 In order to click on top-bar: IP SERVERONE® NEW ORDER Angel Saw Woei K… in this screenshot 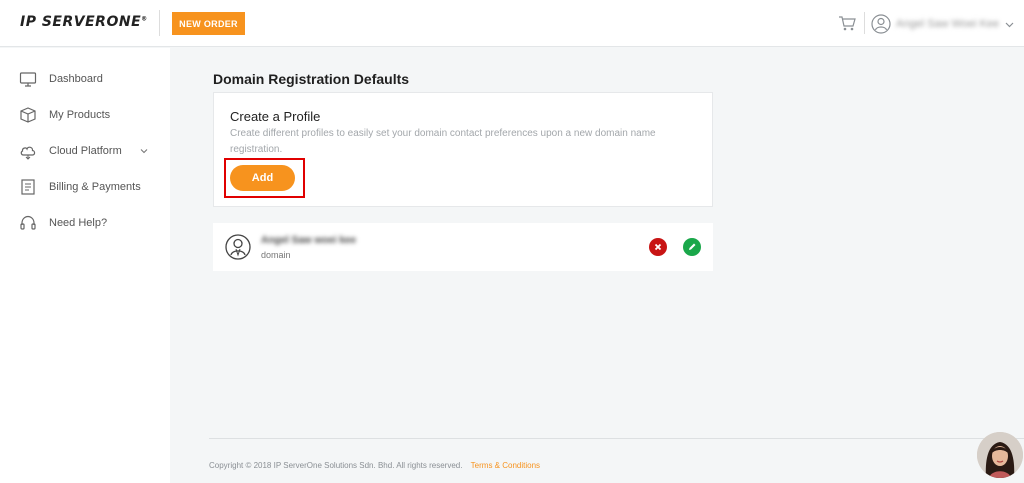, I will do `click(512, 23)`.